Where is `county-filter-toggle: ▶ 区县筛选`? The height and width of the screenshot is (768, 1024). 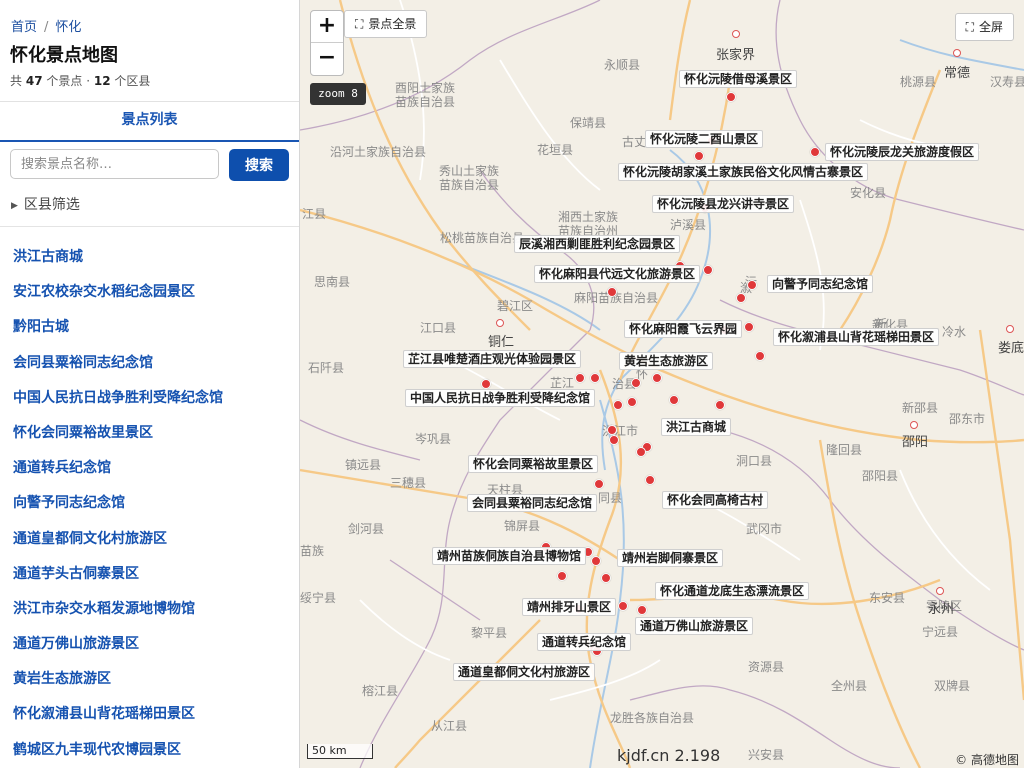 county-filter-toggle: ▶ 区县筛选 is located at coordinates (45, 204).